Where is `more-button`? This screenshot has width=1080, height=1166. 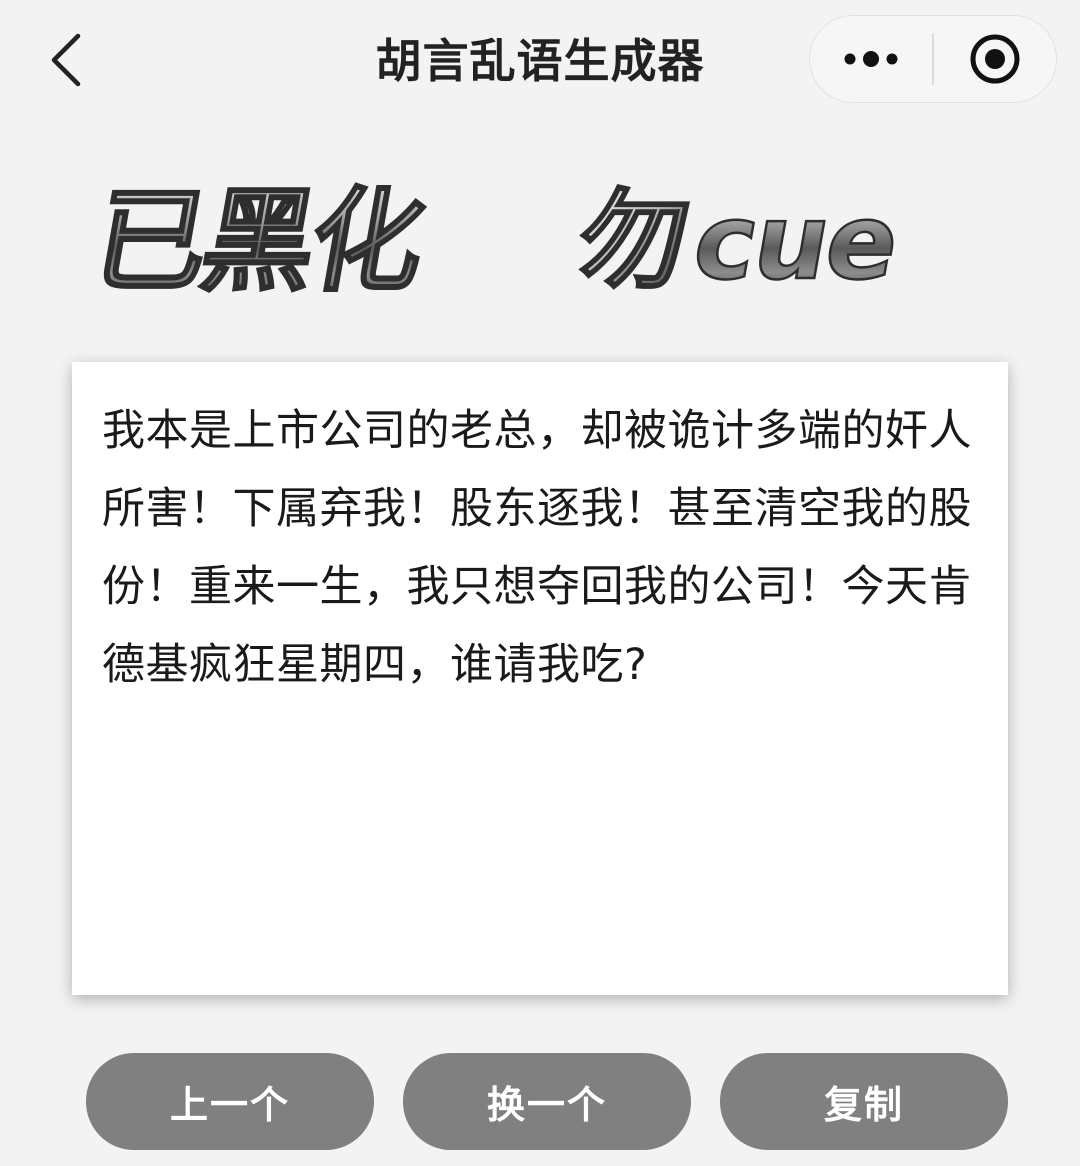 more-button is located at coordinates (871, 59).